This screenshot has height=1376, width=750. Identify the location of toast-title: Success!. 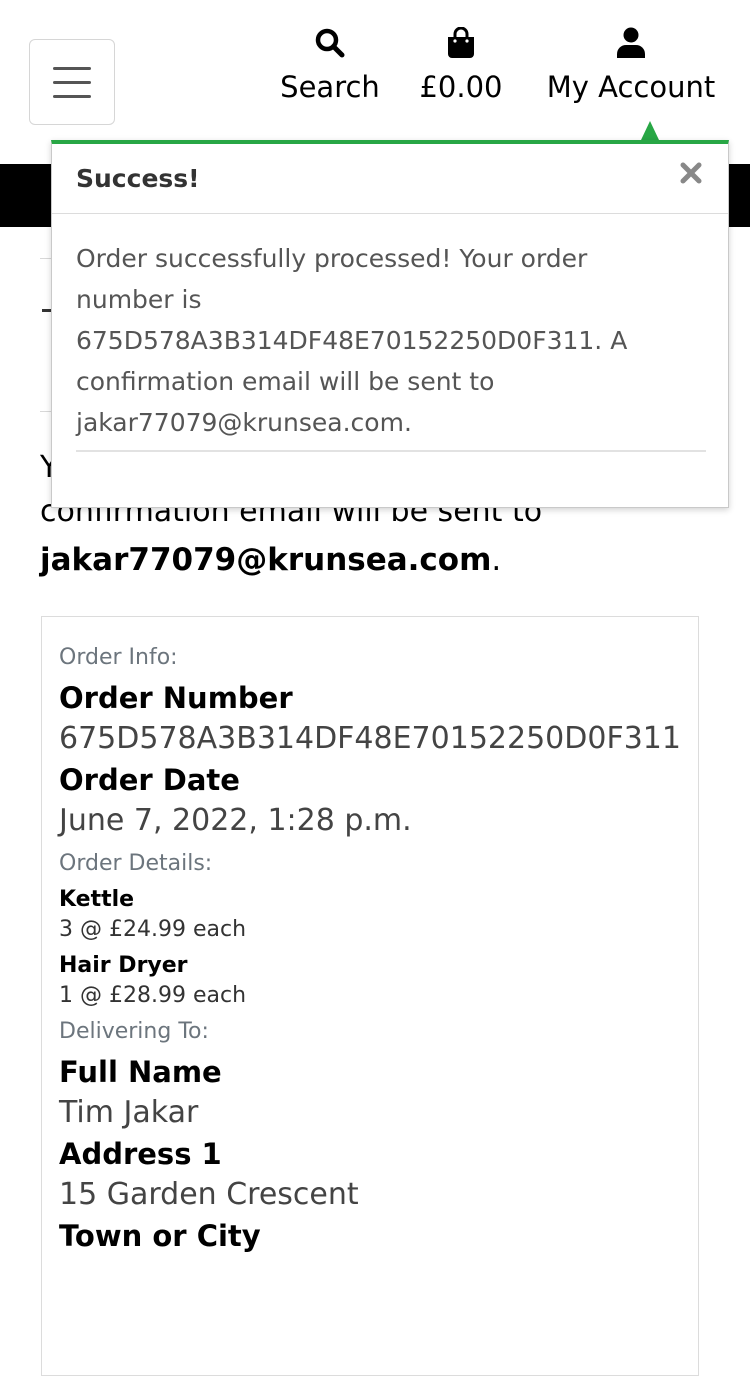
(138, 178).